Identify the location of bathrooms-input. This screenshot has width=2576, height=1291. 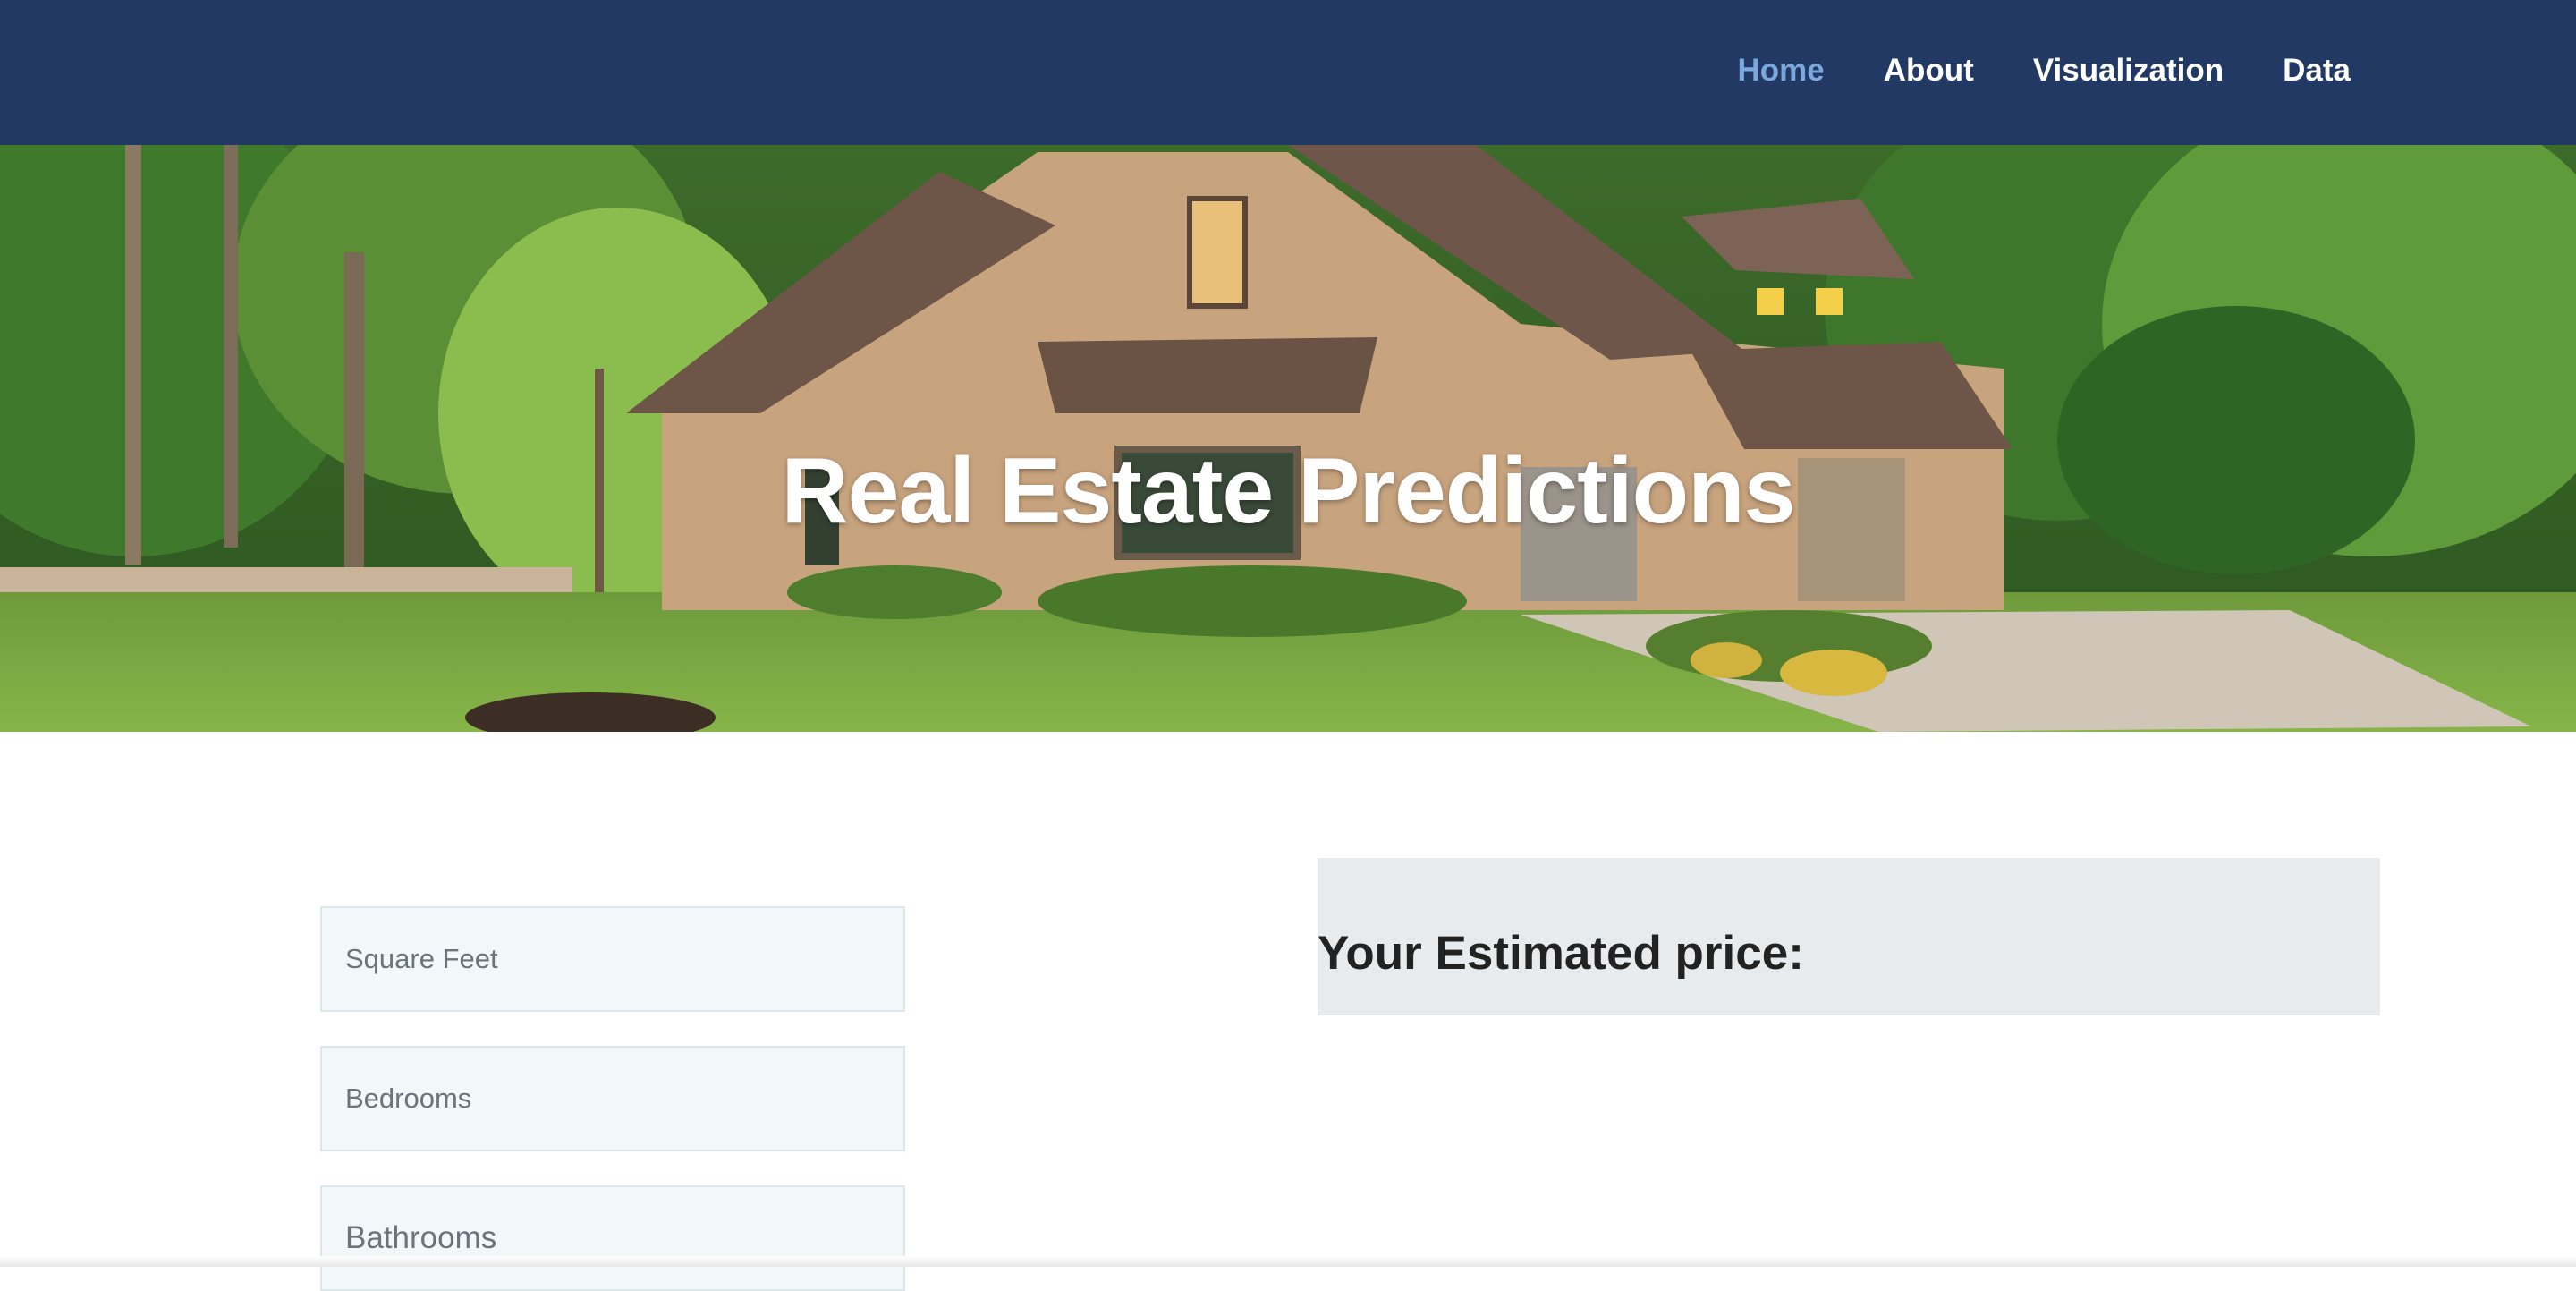
(612, 1238).